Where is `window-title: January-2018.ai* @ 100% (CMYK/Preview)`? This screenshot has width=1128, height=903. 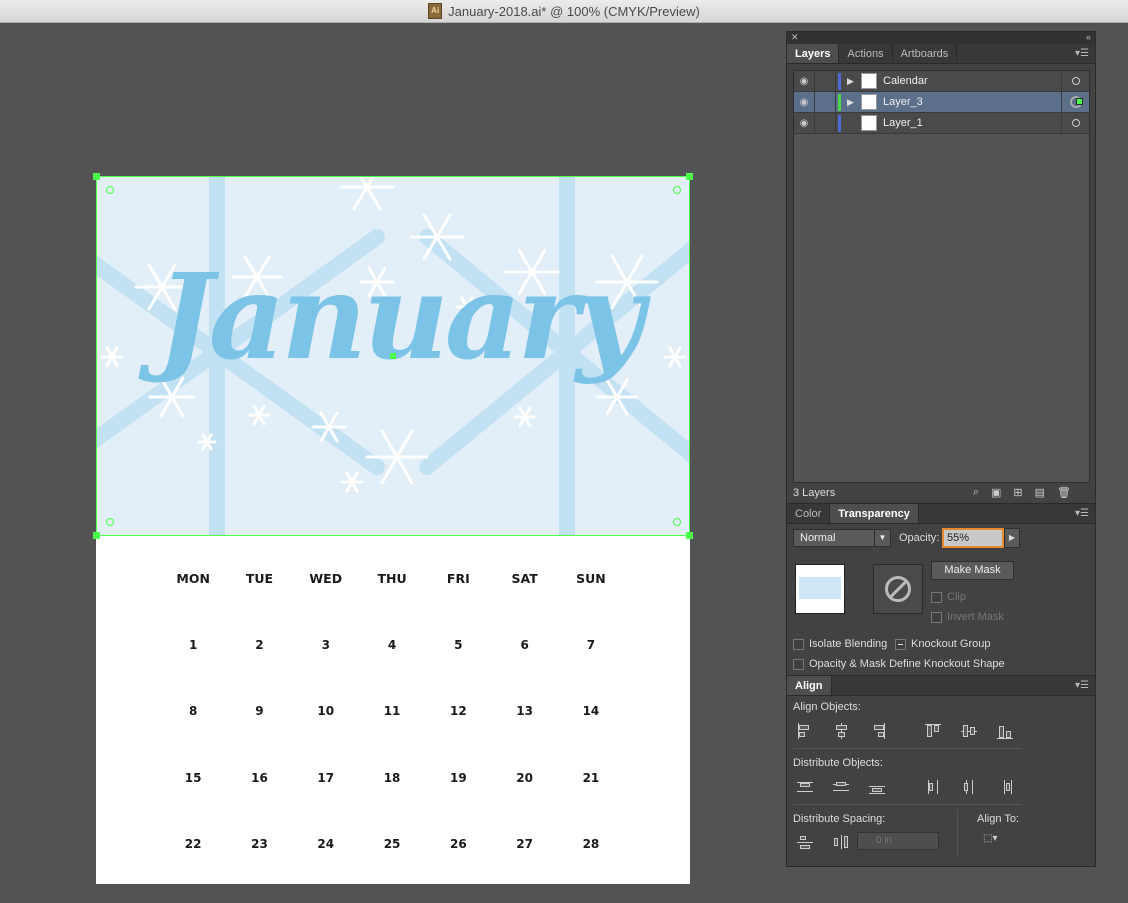 window-title: January-2018.ai* @ 100% (CMYK/Preview) is located at coordinates (574, 11).